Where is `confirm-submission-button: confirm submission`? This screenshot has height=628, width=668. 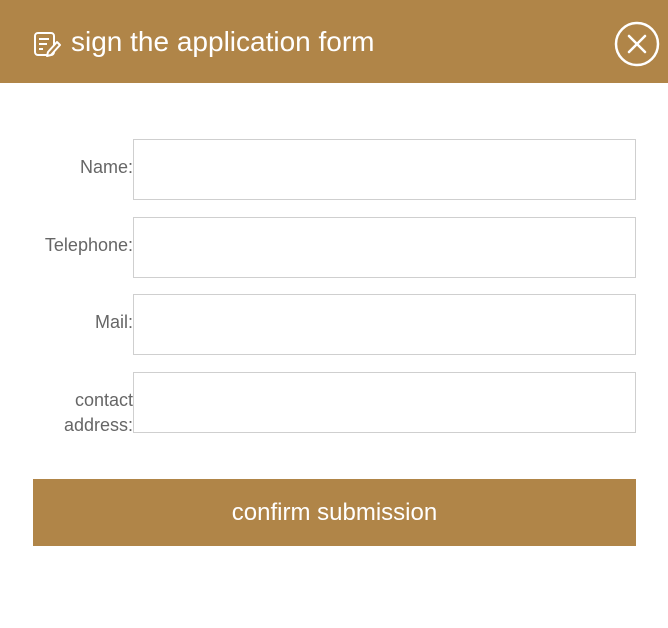 confirm-submission-button: confirm submission is located at coordinates (334, 512).